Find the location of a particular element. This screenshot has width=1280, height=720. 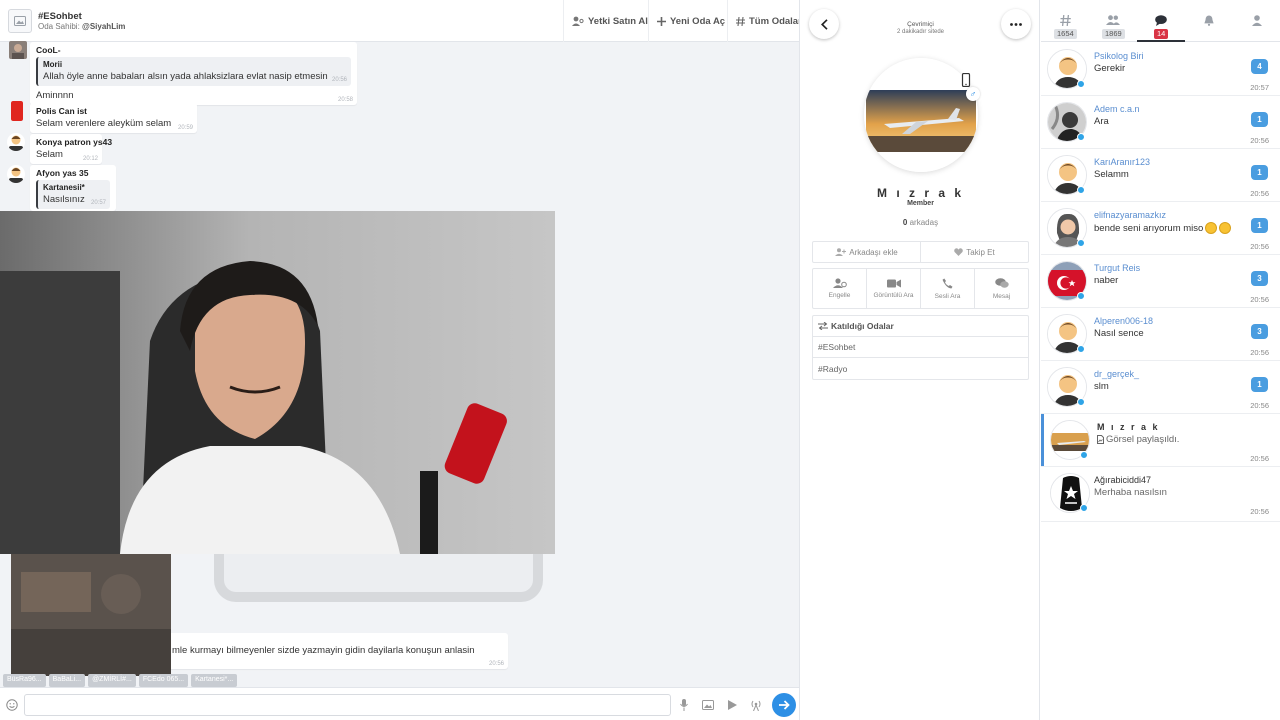

conversation-item: Adem c.a.n Ara 1 20:56 is located at coordinates (1160, 122).